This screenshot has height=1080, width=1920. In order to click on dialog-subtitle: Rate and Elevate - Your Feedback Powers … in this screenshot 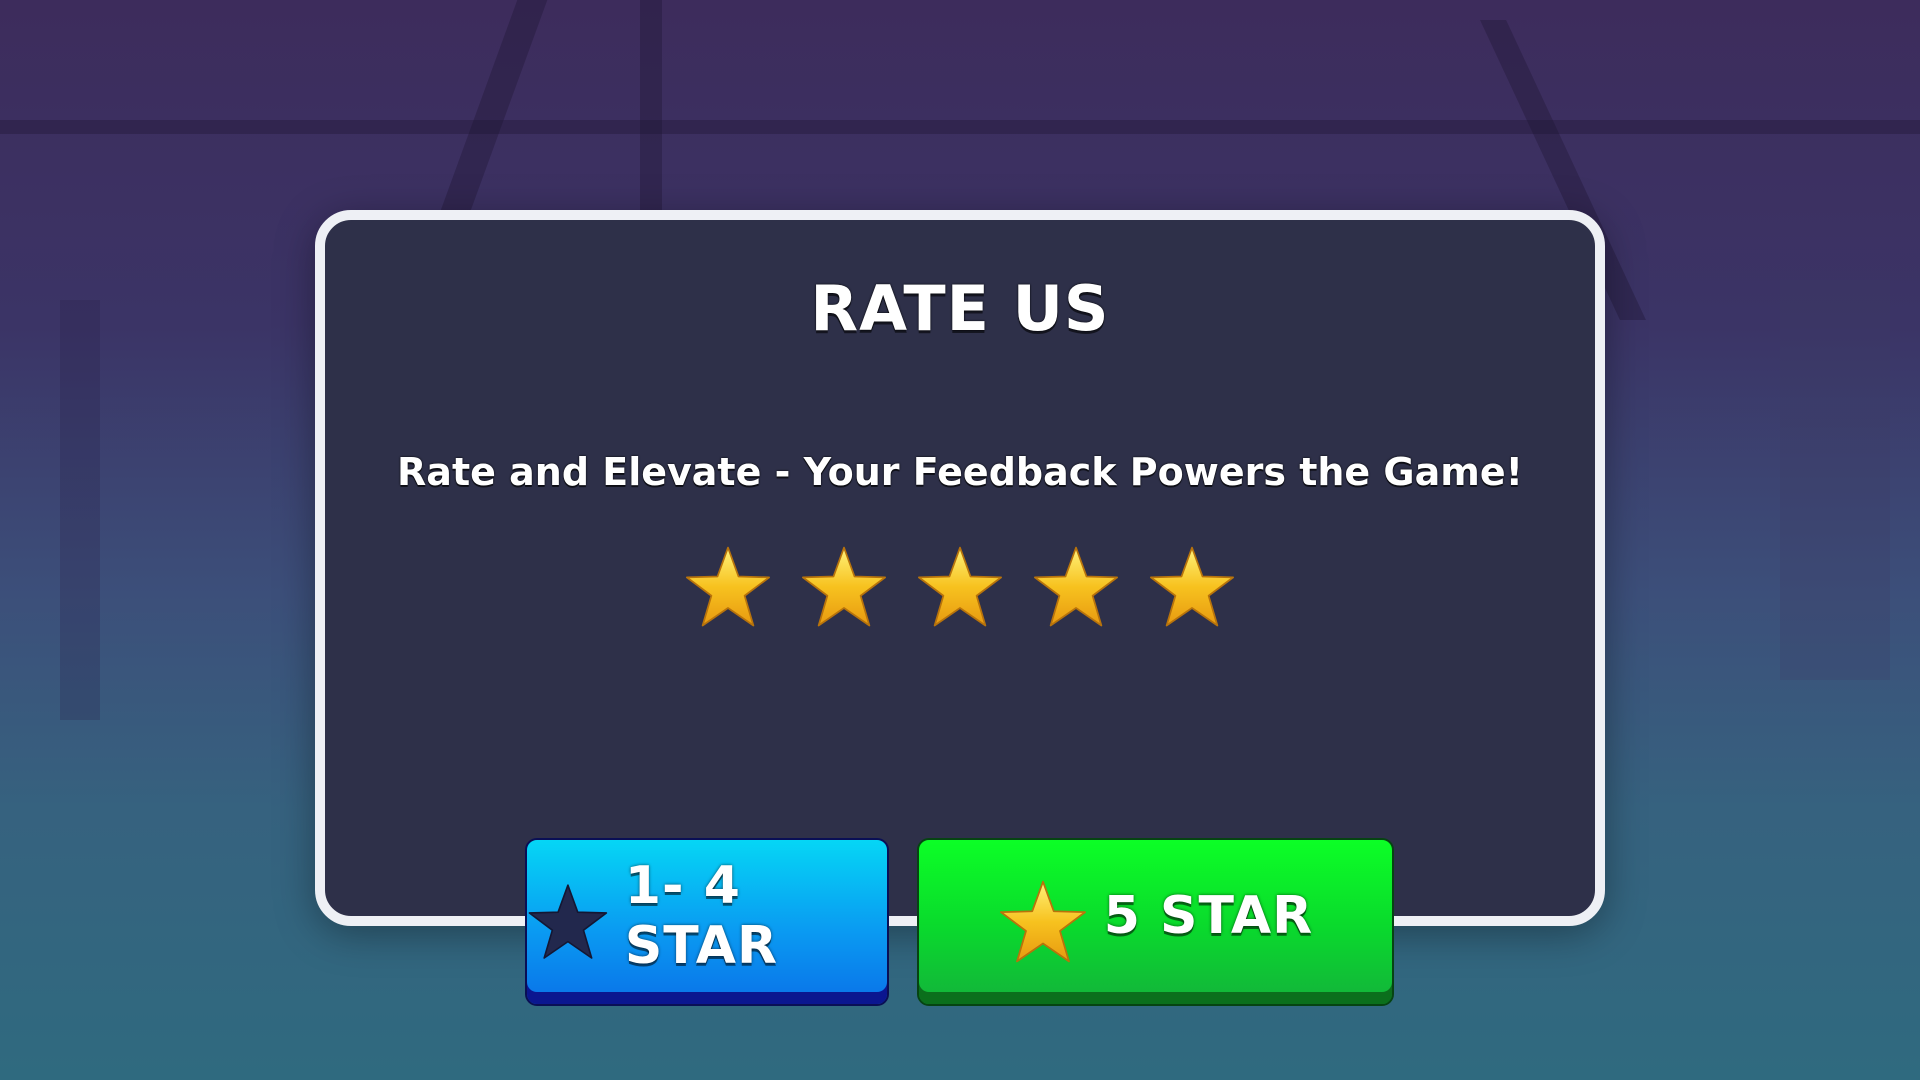, I will do `click(960, 472)`.